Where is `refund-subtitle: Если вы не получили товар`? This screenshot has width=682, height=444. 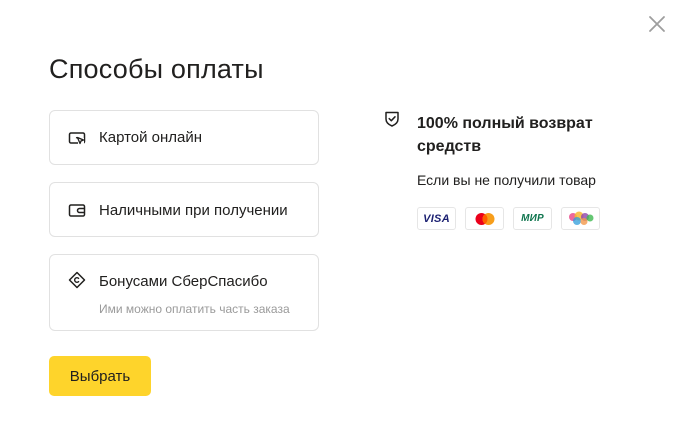
refund-subtitle: Если вы не получили товар is located at coordinates (506, 180).